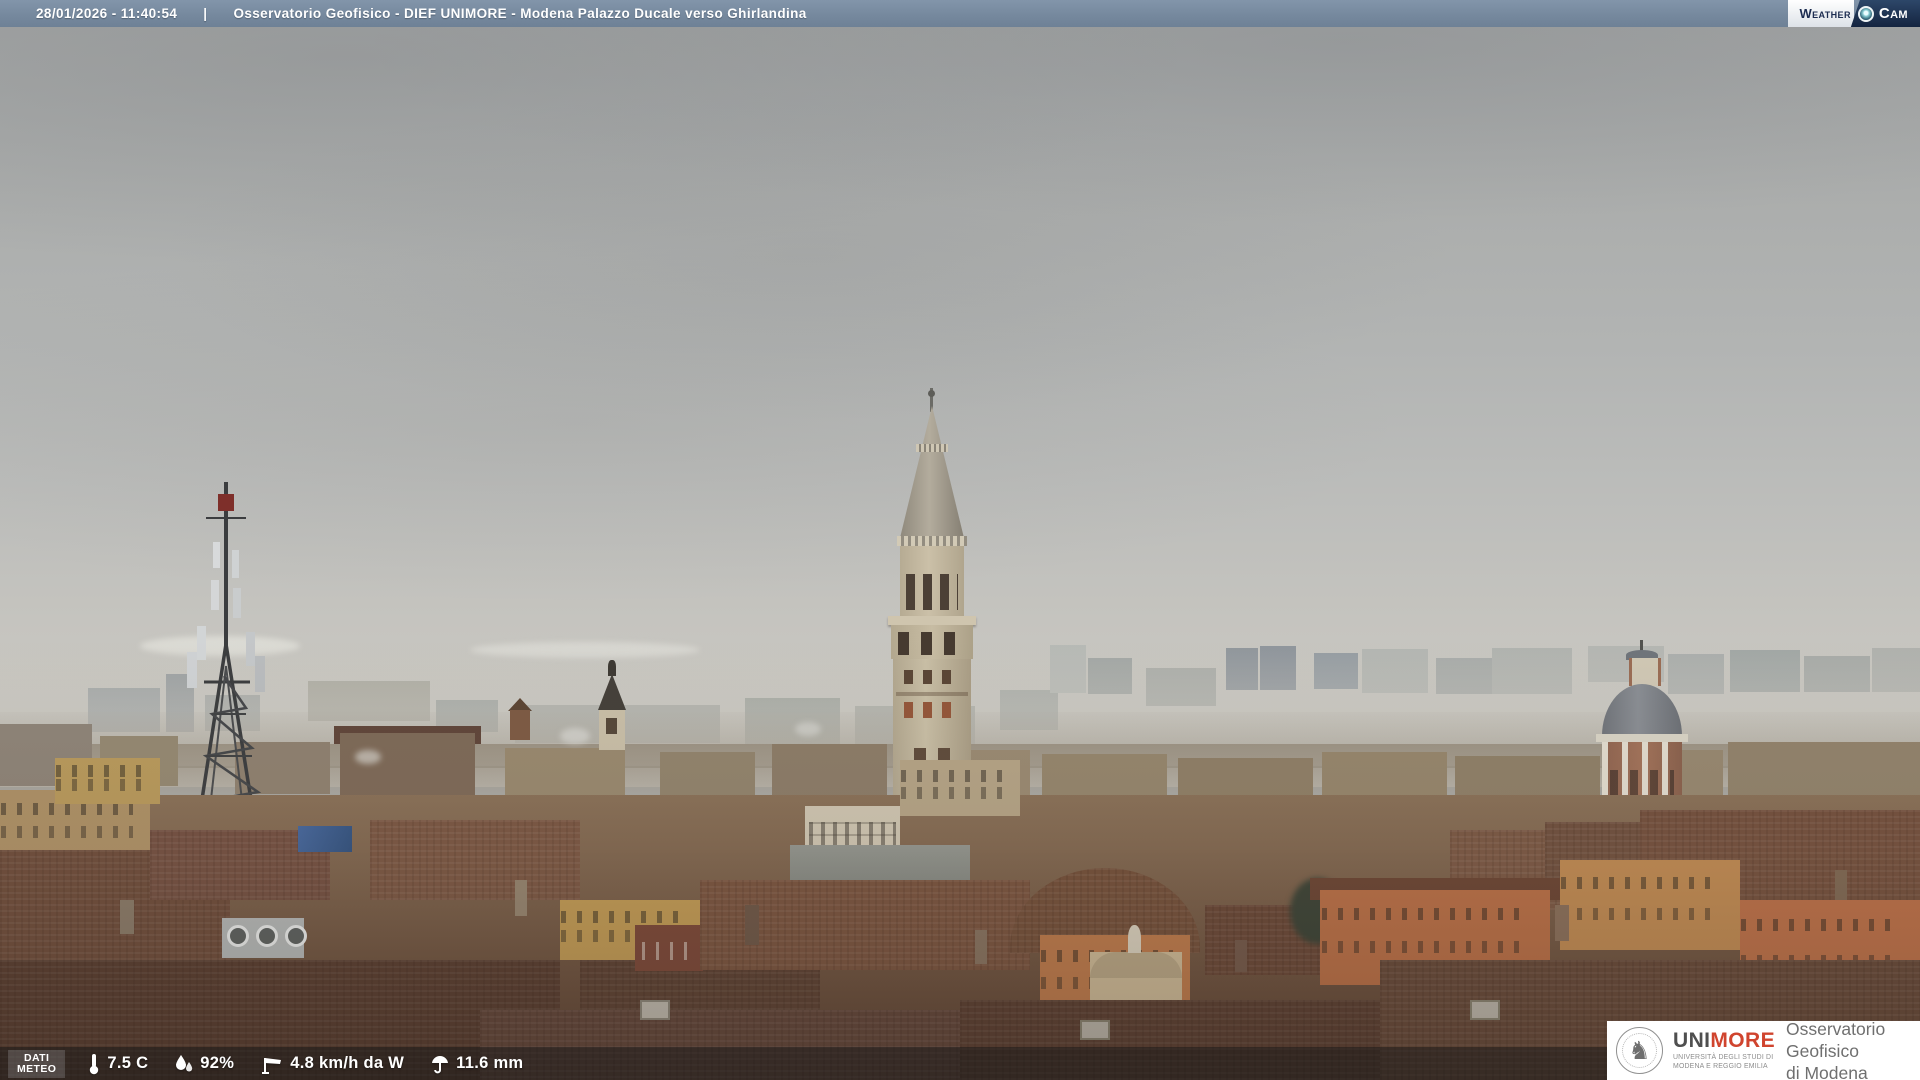 This screenshot has height=1080, width=1920. What do you see at coordinates (490, 1063) in the screenshot?
I see `rain-value: 11.6 mm` at bounding box center [490, 1063].